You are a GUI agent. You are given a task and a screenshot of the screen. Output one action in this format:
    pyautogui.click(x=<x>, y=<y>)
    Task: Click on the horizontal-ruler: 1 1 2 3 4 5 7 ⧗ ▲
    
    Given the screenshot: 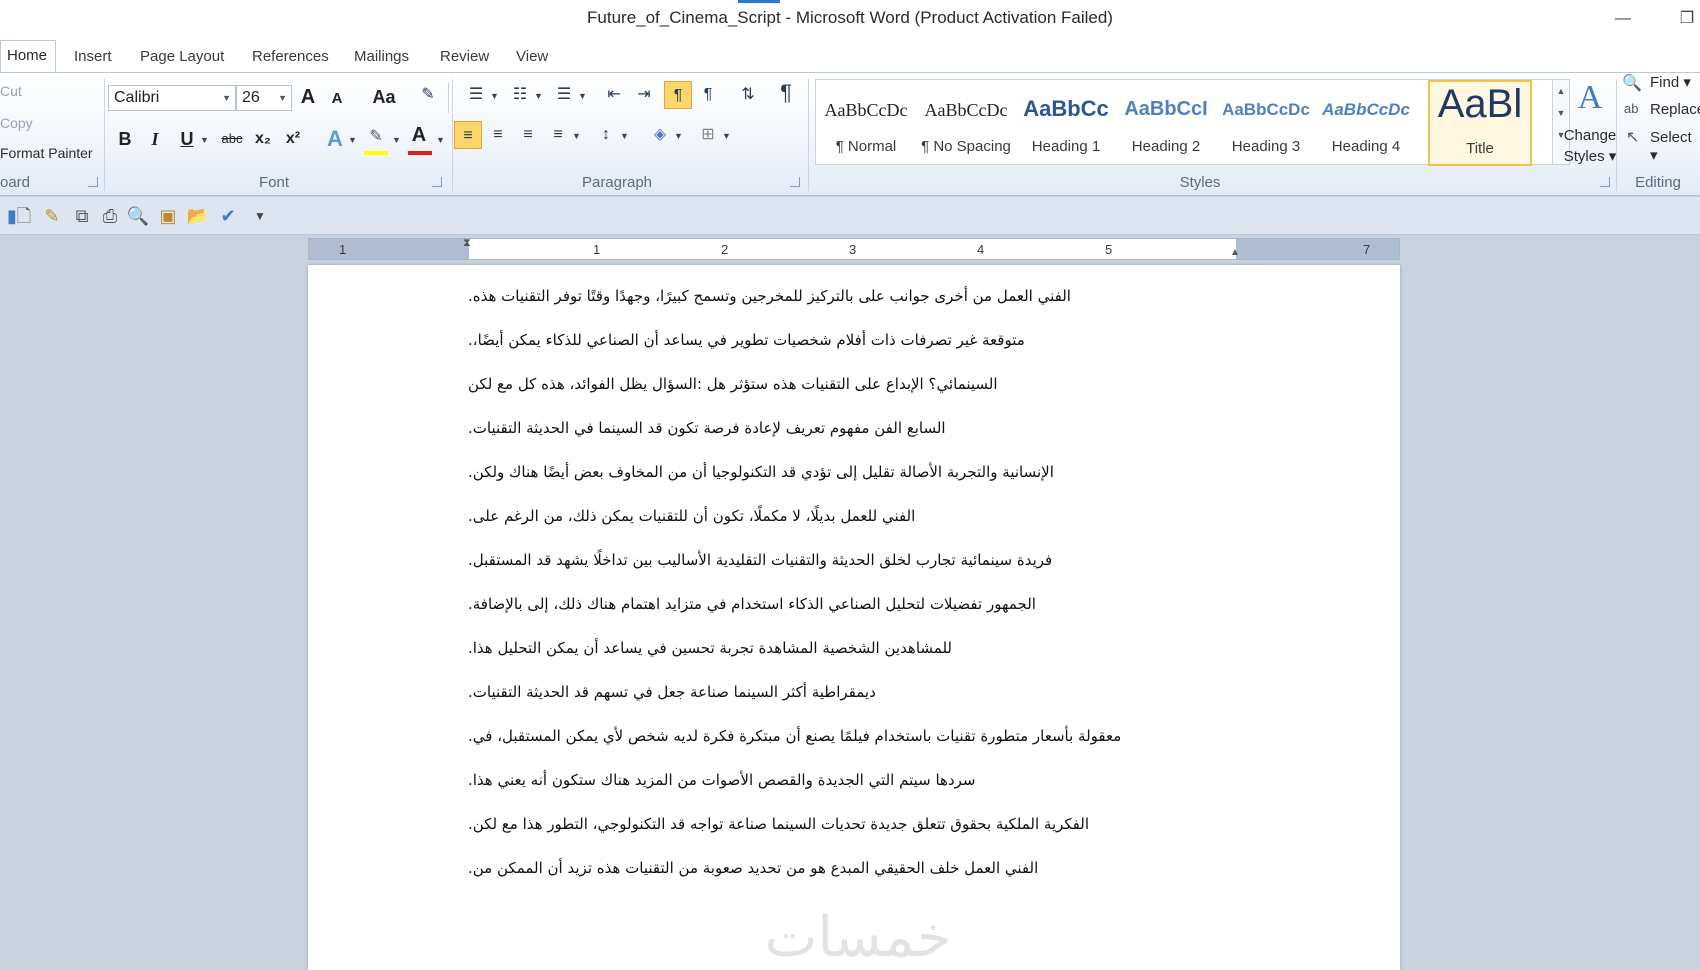 What is the action you would take?
    pyautogui.click(x=854, y=248)
    